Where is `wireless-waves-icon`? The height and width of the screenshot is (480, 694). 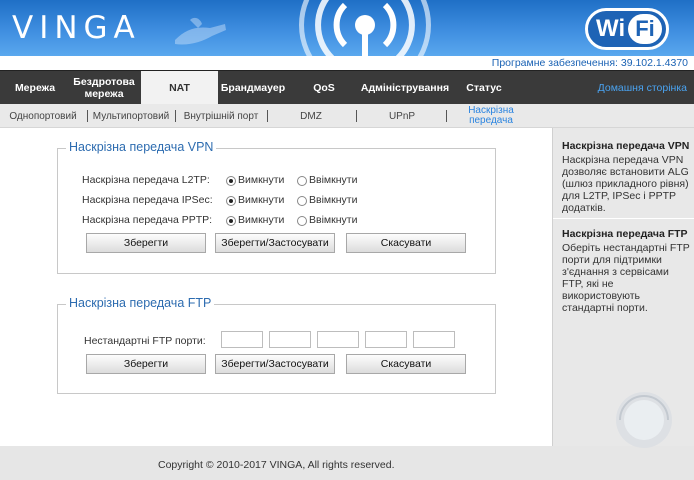
wireless-waves-icon is located at coordinates (365, 28).